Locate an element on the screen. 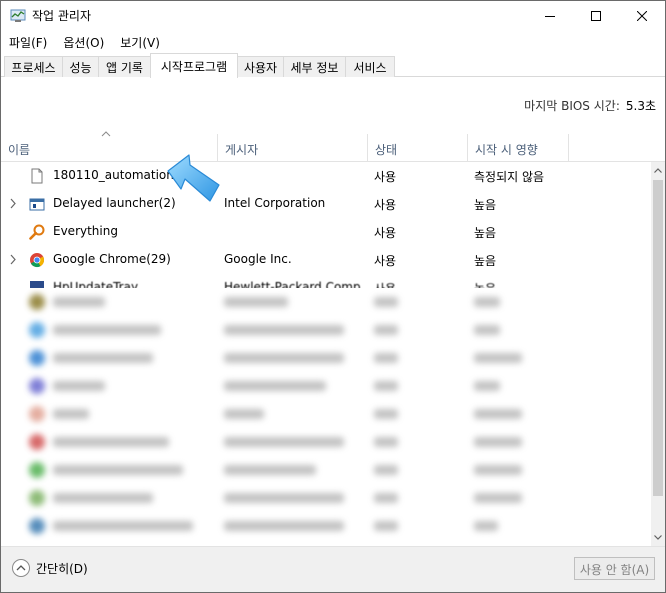 This screenshot has width=666, height=593. tab-performance: 성능 is located at coordinates (80, 66).